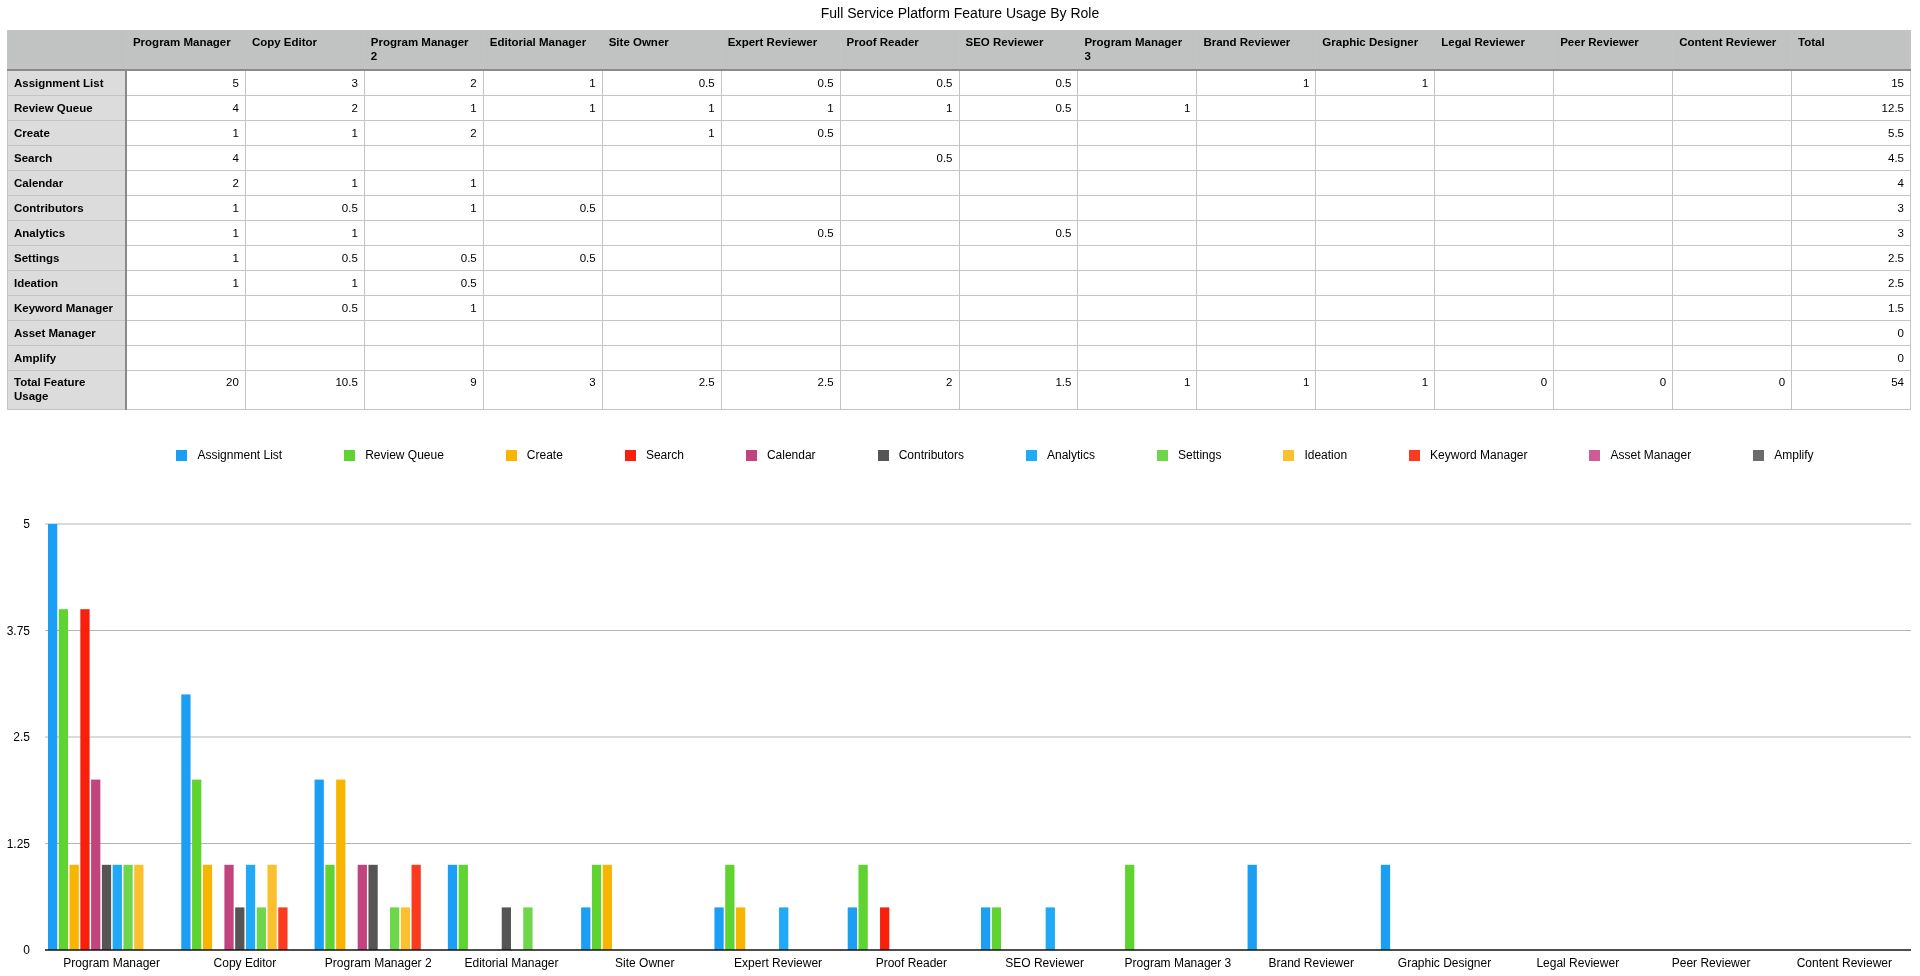  Describe the element at coordinates (1444, 963) in the screenshot. I see `x-tick-label: Graphic Designer` at that location.